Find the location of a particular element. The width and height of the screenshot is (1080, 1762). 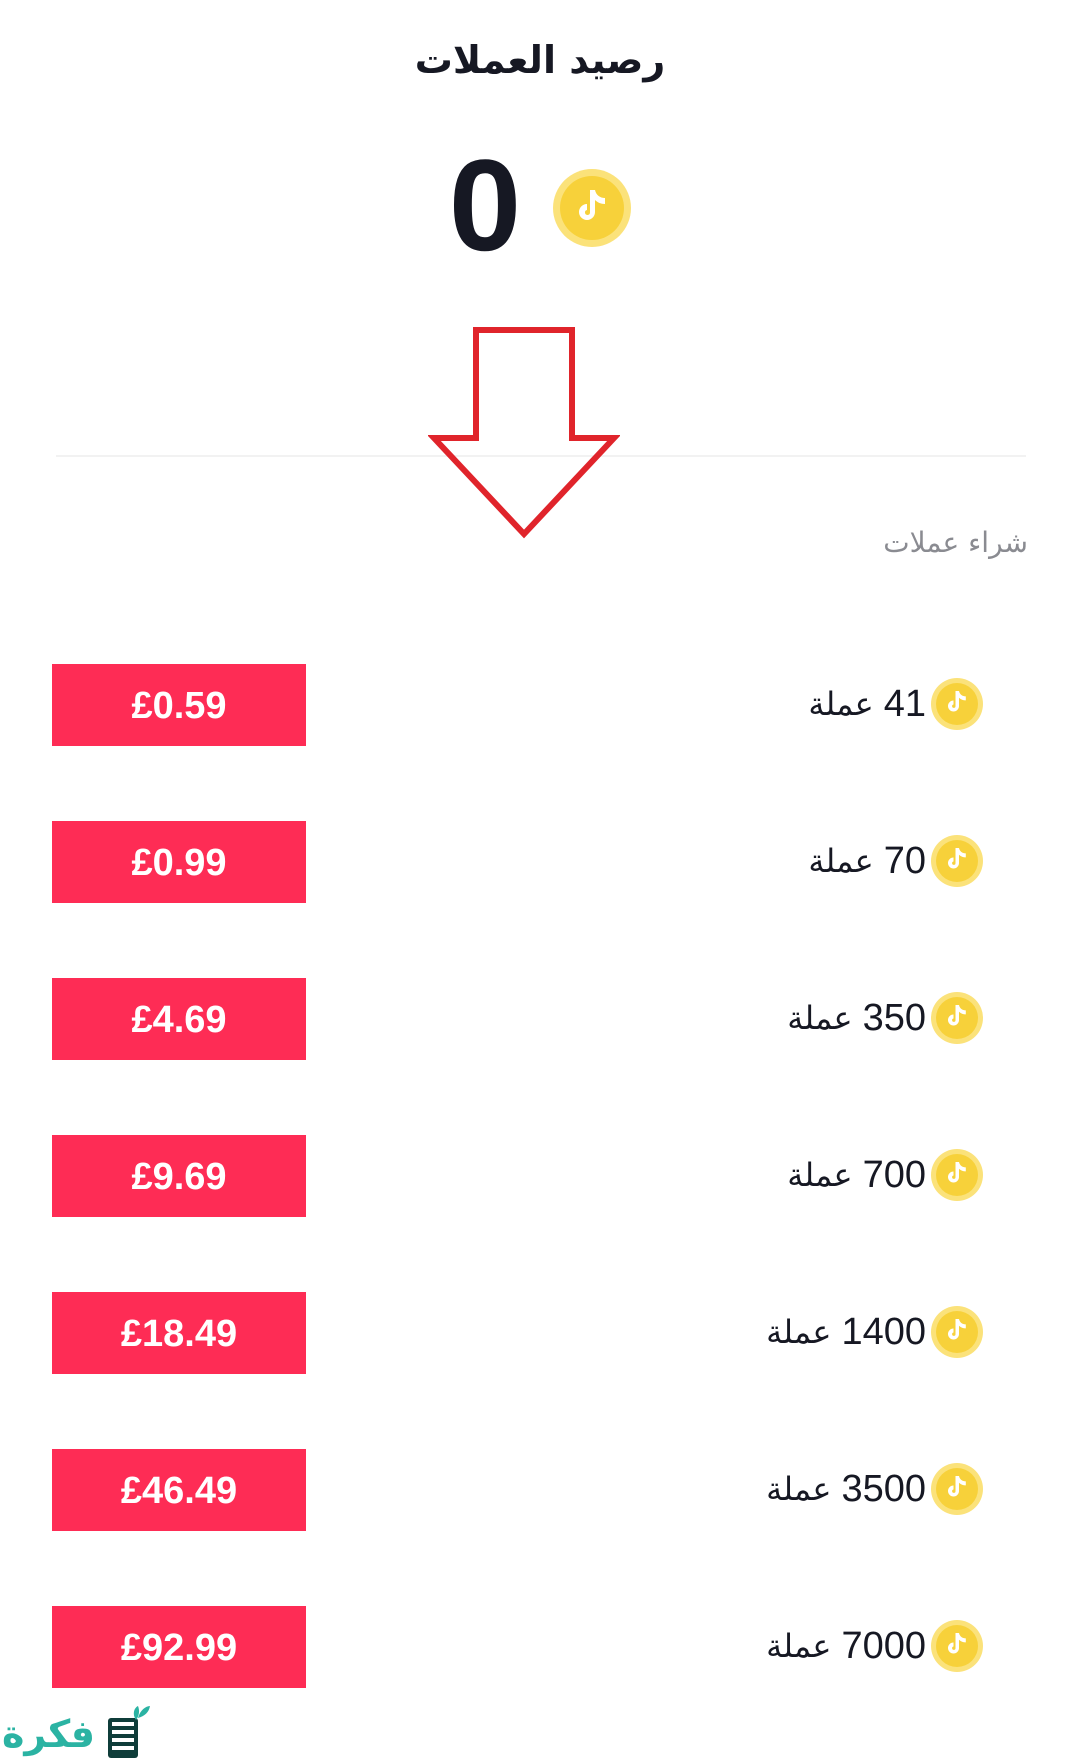

package-info: عملة 41 is located at coordinates (896, 704).